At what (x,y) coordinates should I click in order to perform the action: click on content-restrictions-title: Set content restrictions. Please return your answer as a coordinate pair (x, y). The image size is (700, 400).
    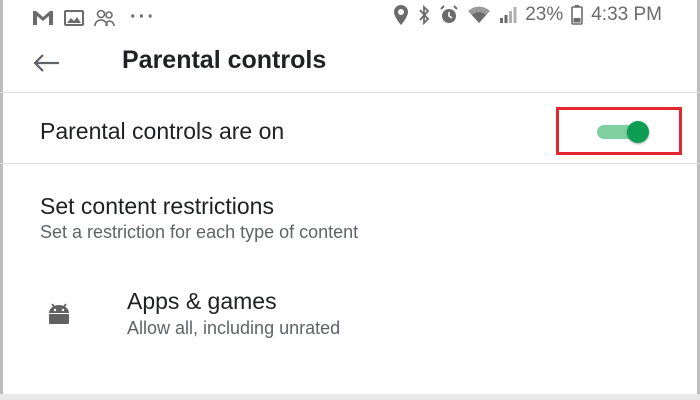
    Looking at the image, I should click on (157, 206).